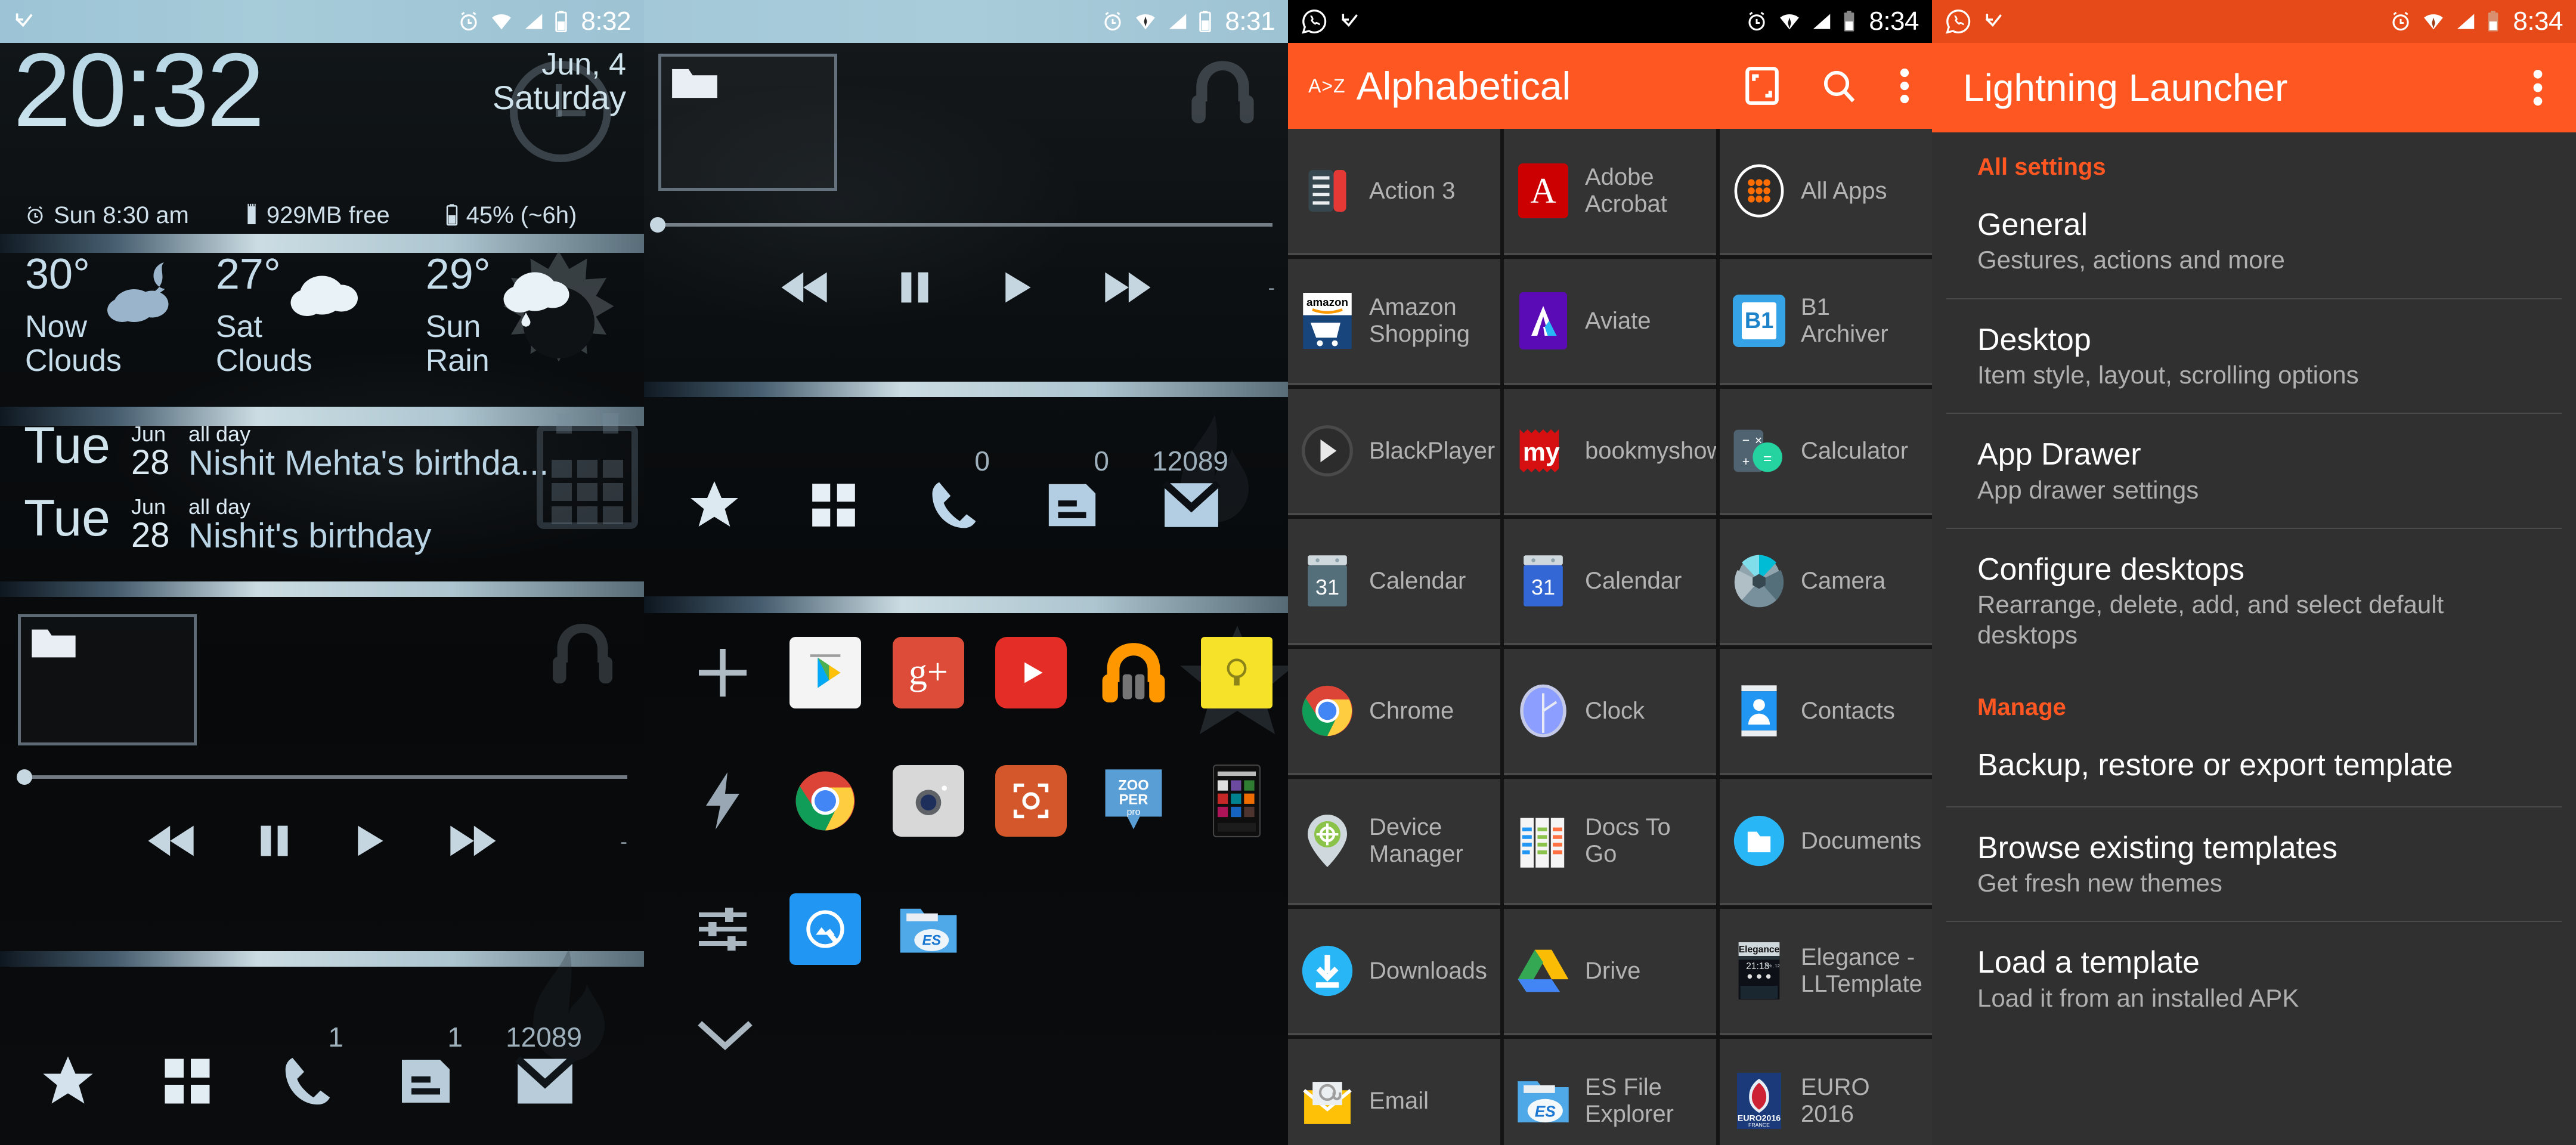 This screenshot has height=1145, width=2576. Describe the element at coordinates (1826, 192) in the screenshot. I see `app-list-item: All Apps` at that location.